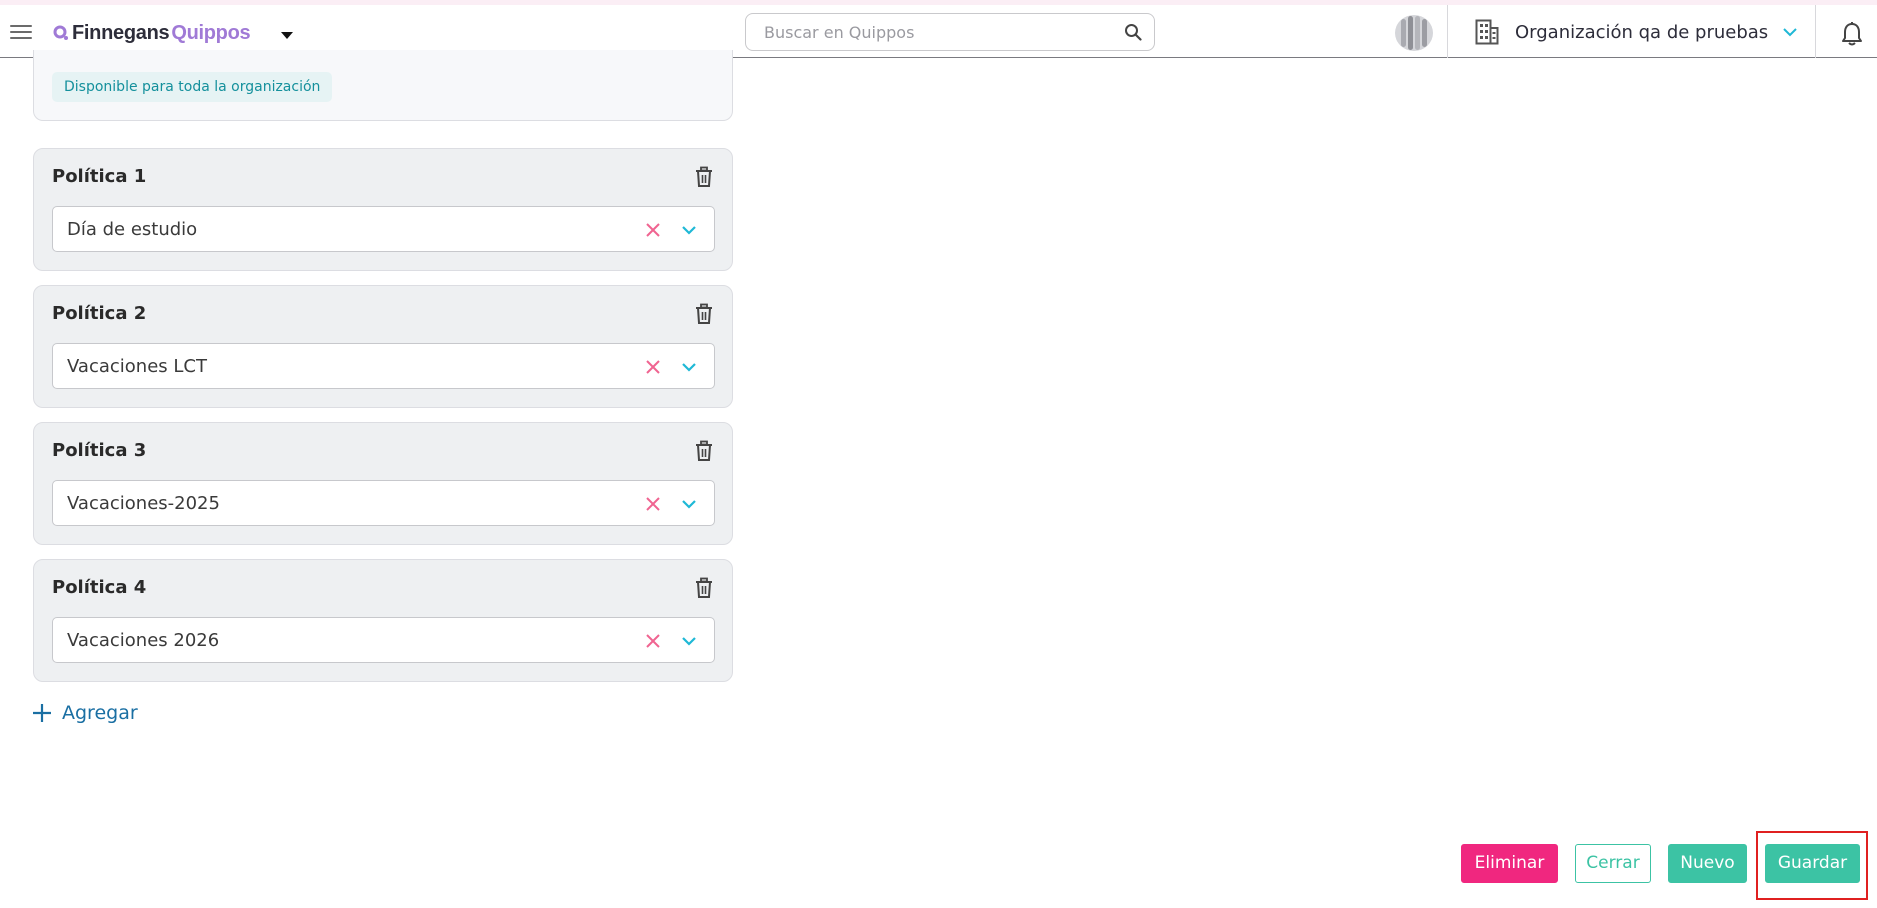 This screenshot has height=908, width=1877. I want to click on policy-select-value: Vacaciones-2025, so click(143, 503).